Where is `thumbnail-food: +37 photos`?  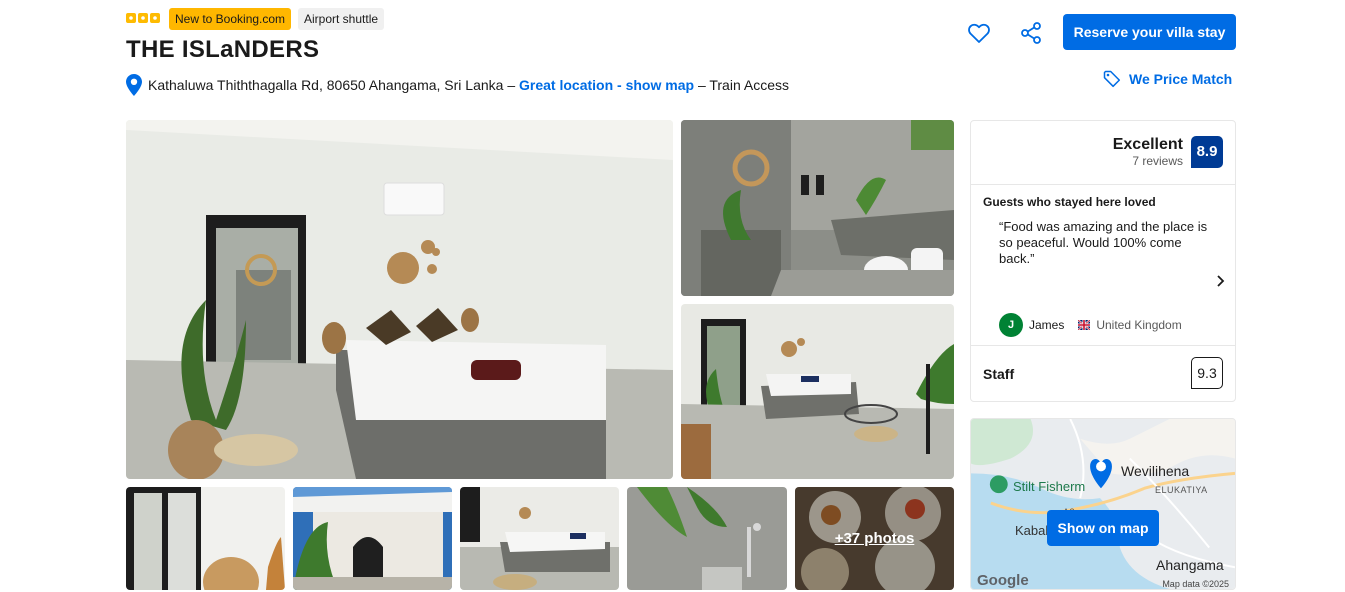
thumbnail-food: +37 photos is located at coordinates (874, 538).